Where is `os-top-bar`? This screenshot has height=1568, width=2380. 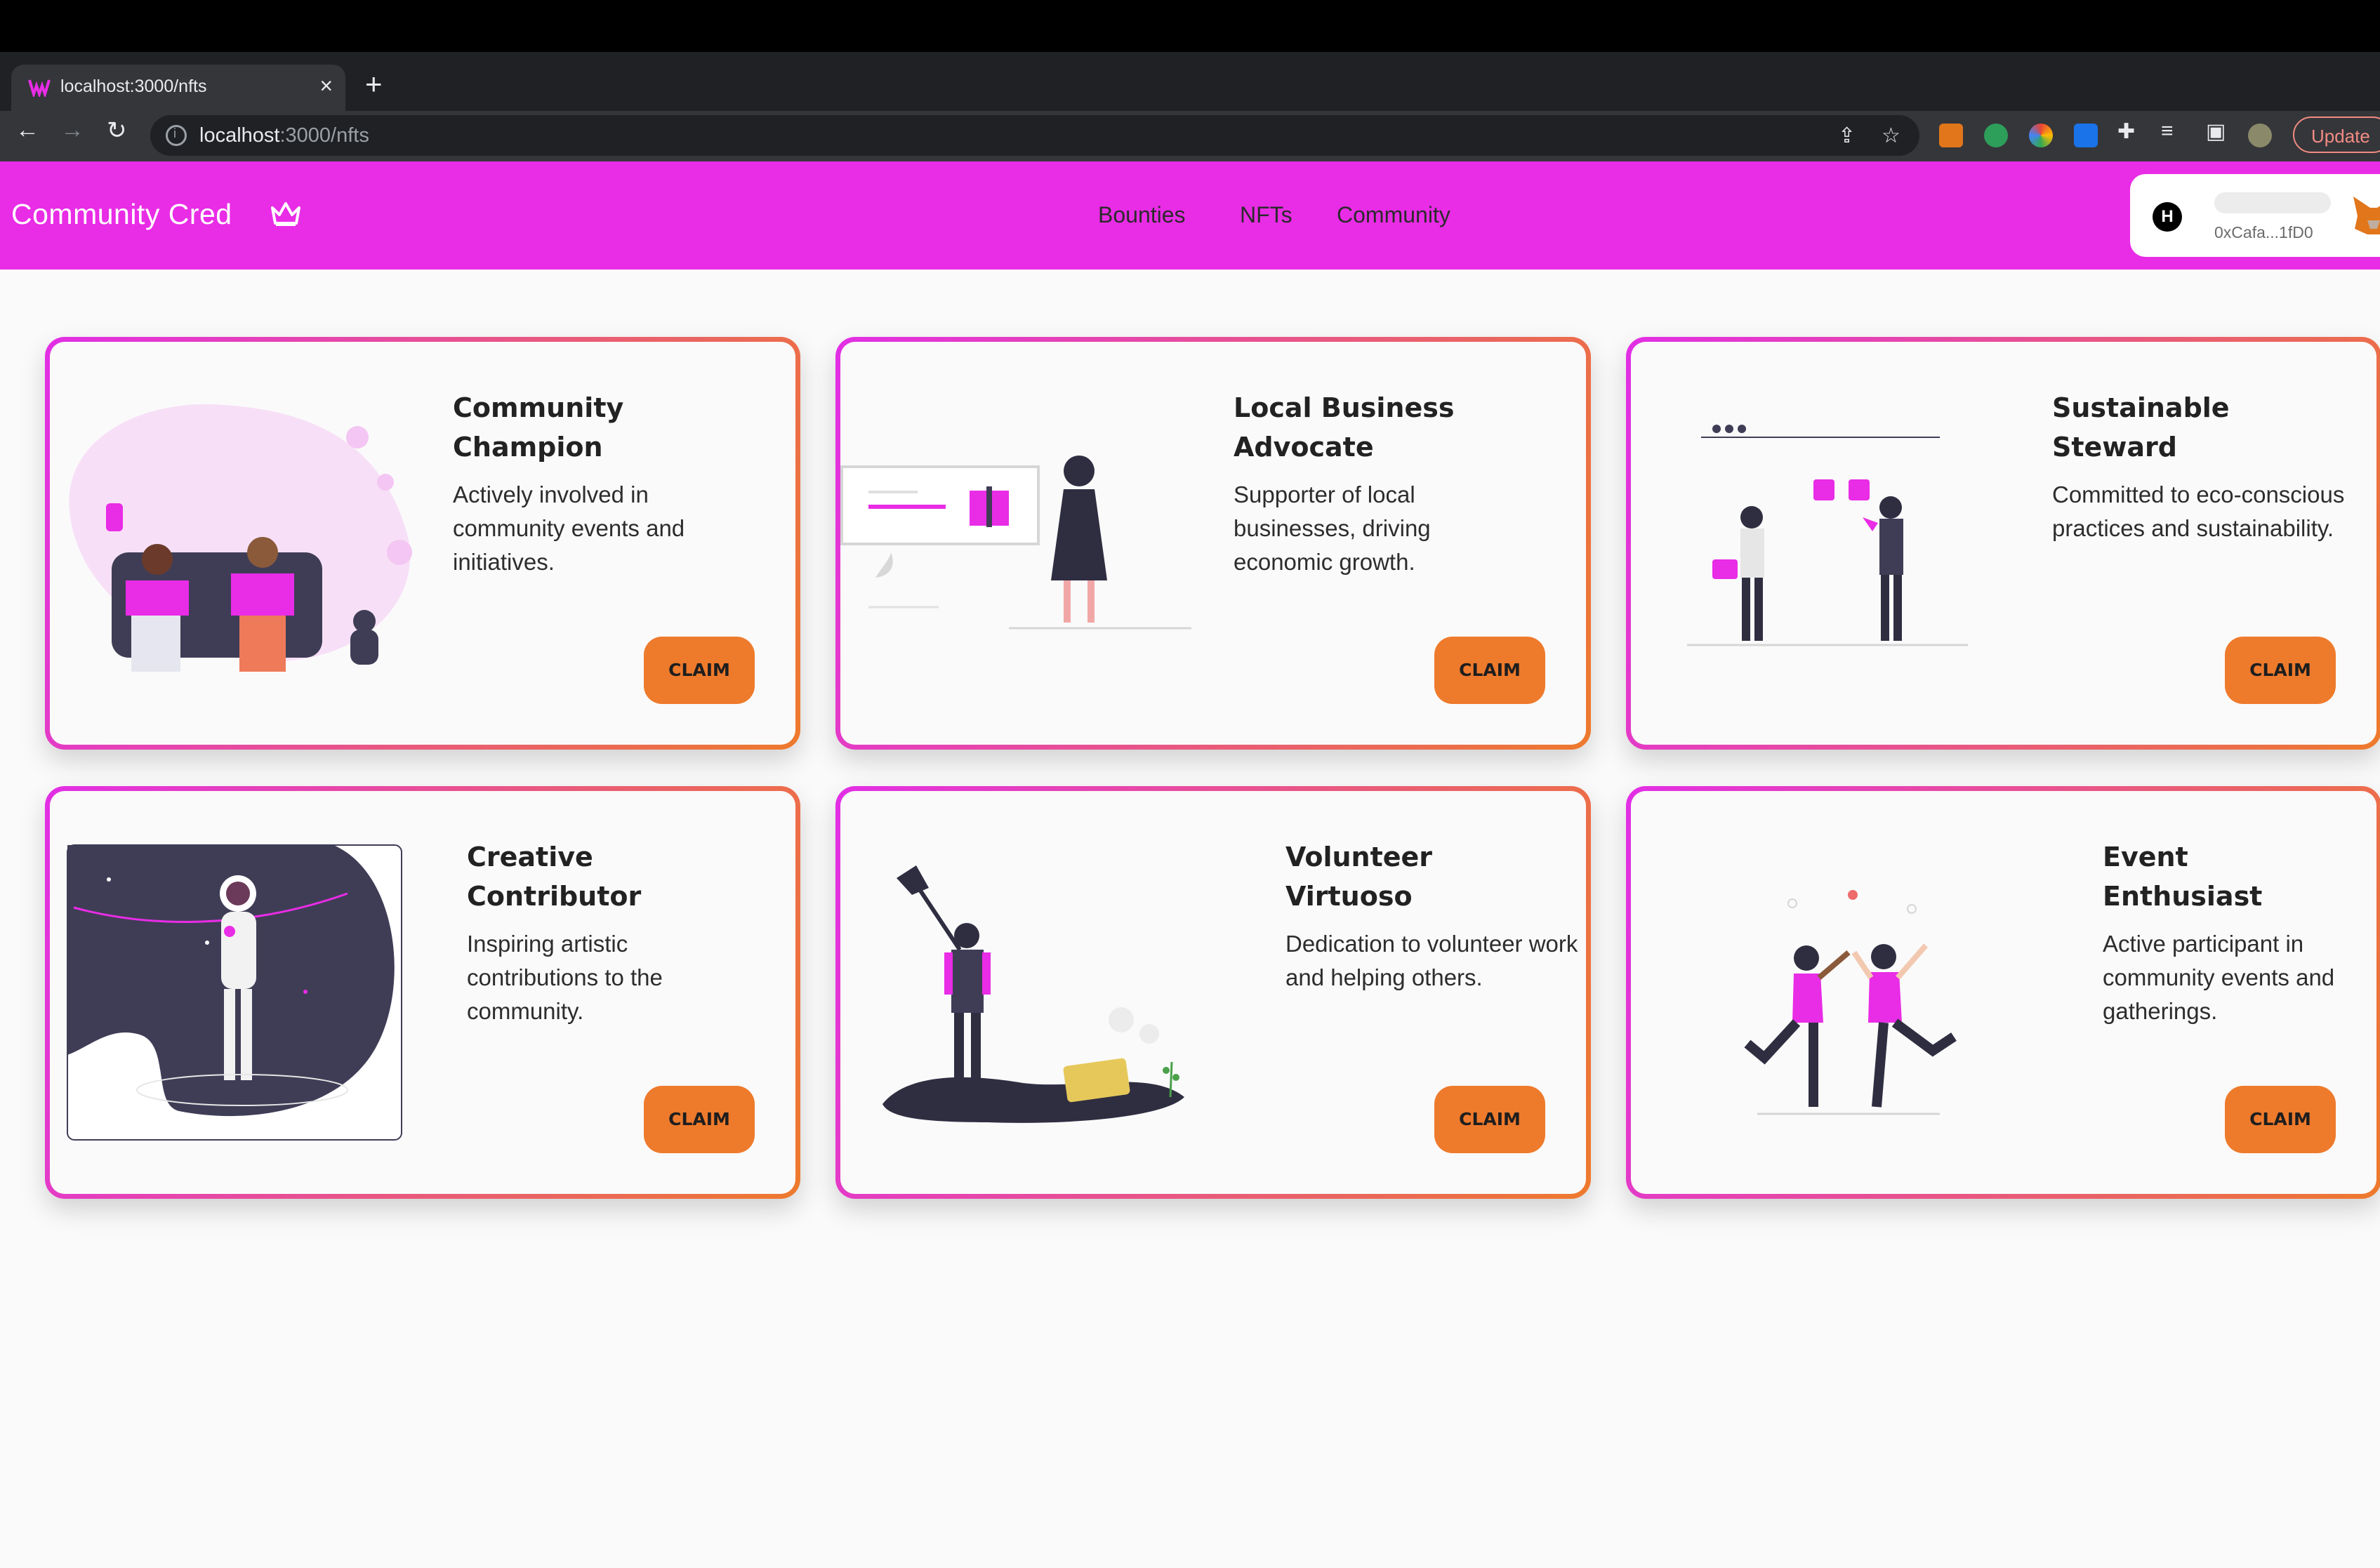 os-top-bar is located at coordinates (1190, 26).